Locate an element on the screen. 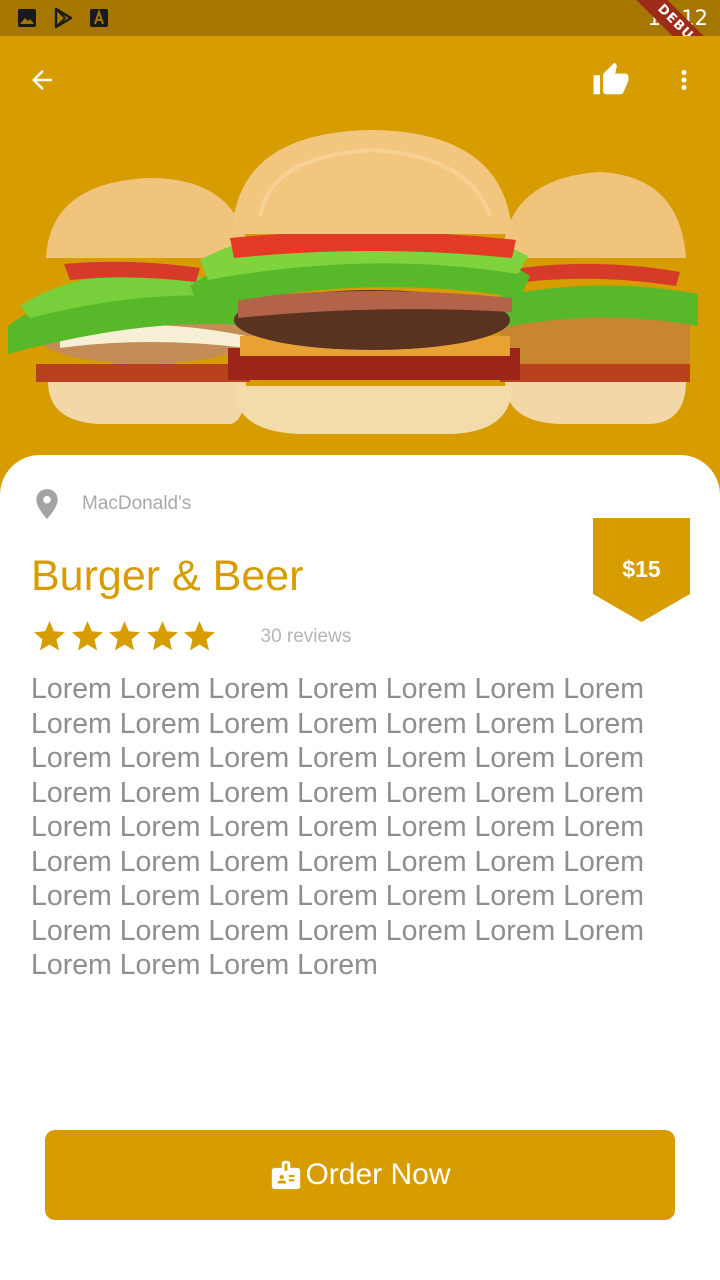  location-row: MacDonald's is located at coordinates (112, 504).